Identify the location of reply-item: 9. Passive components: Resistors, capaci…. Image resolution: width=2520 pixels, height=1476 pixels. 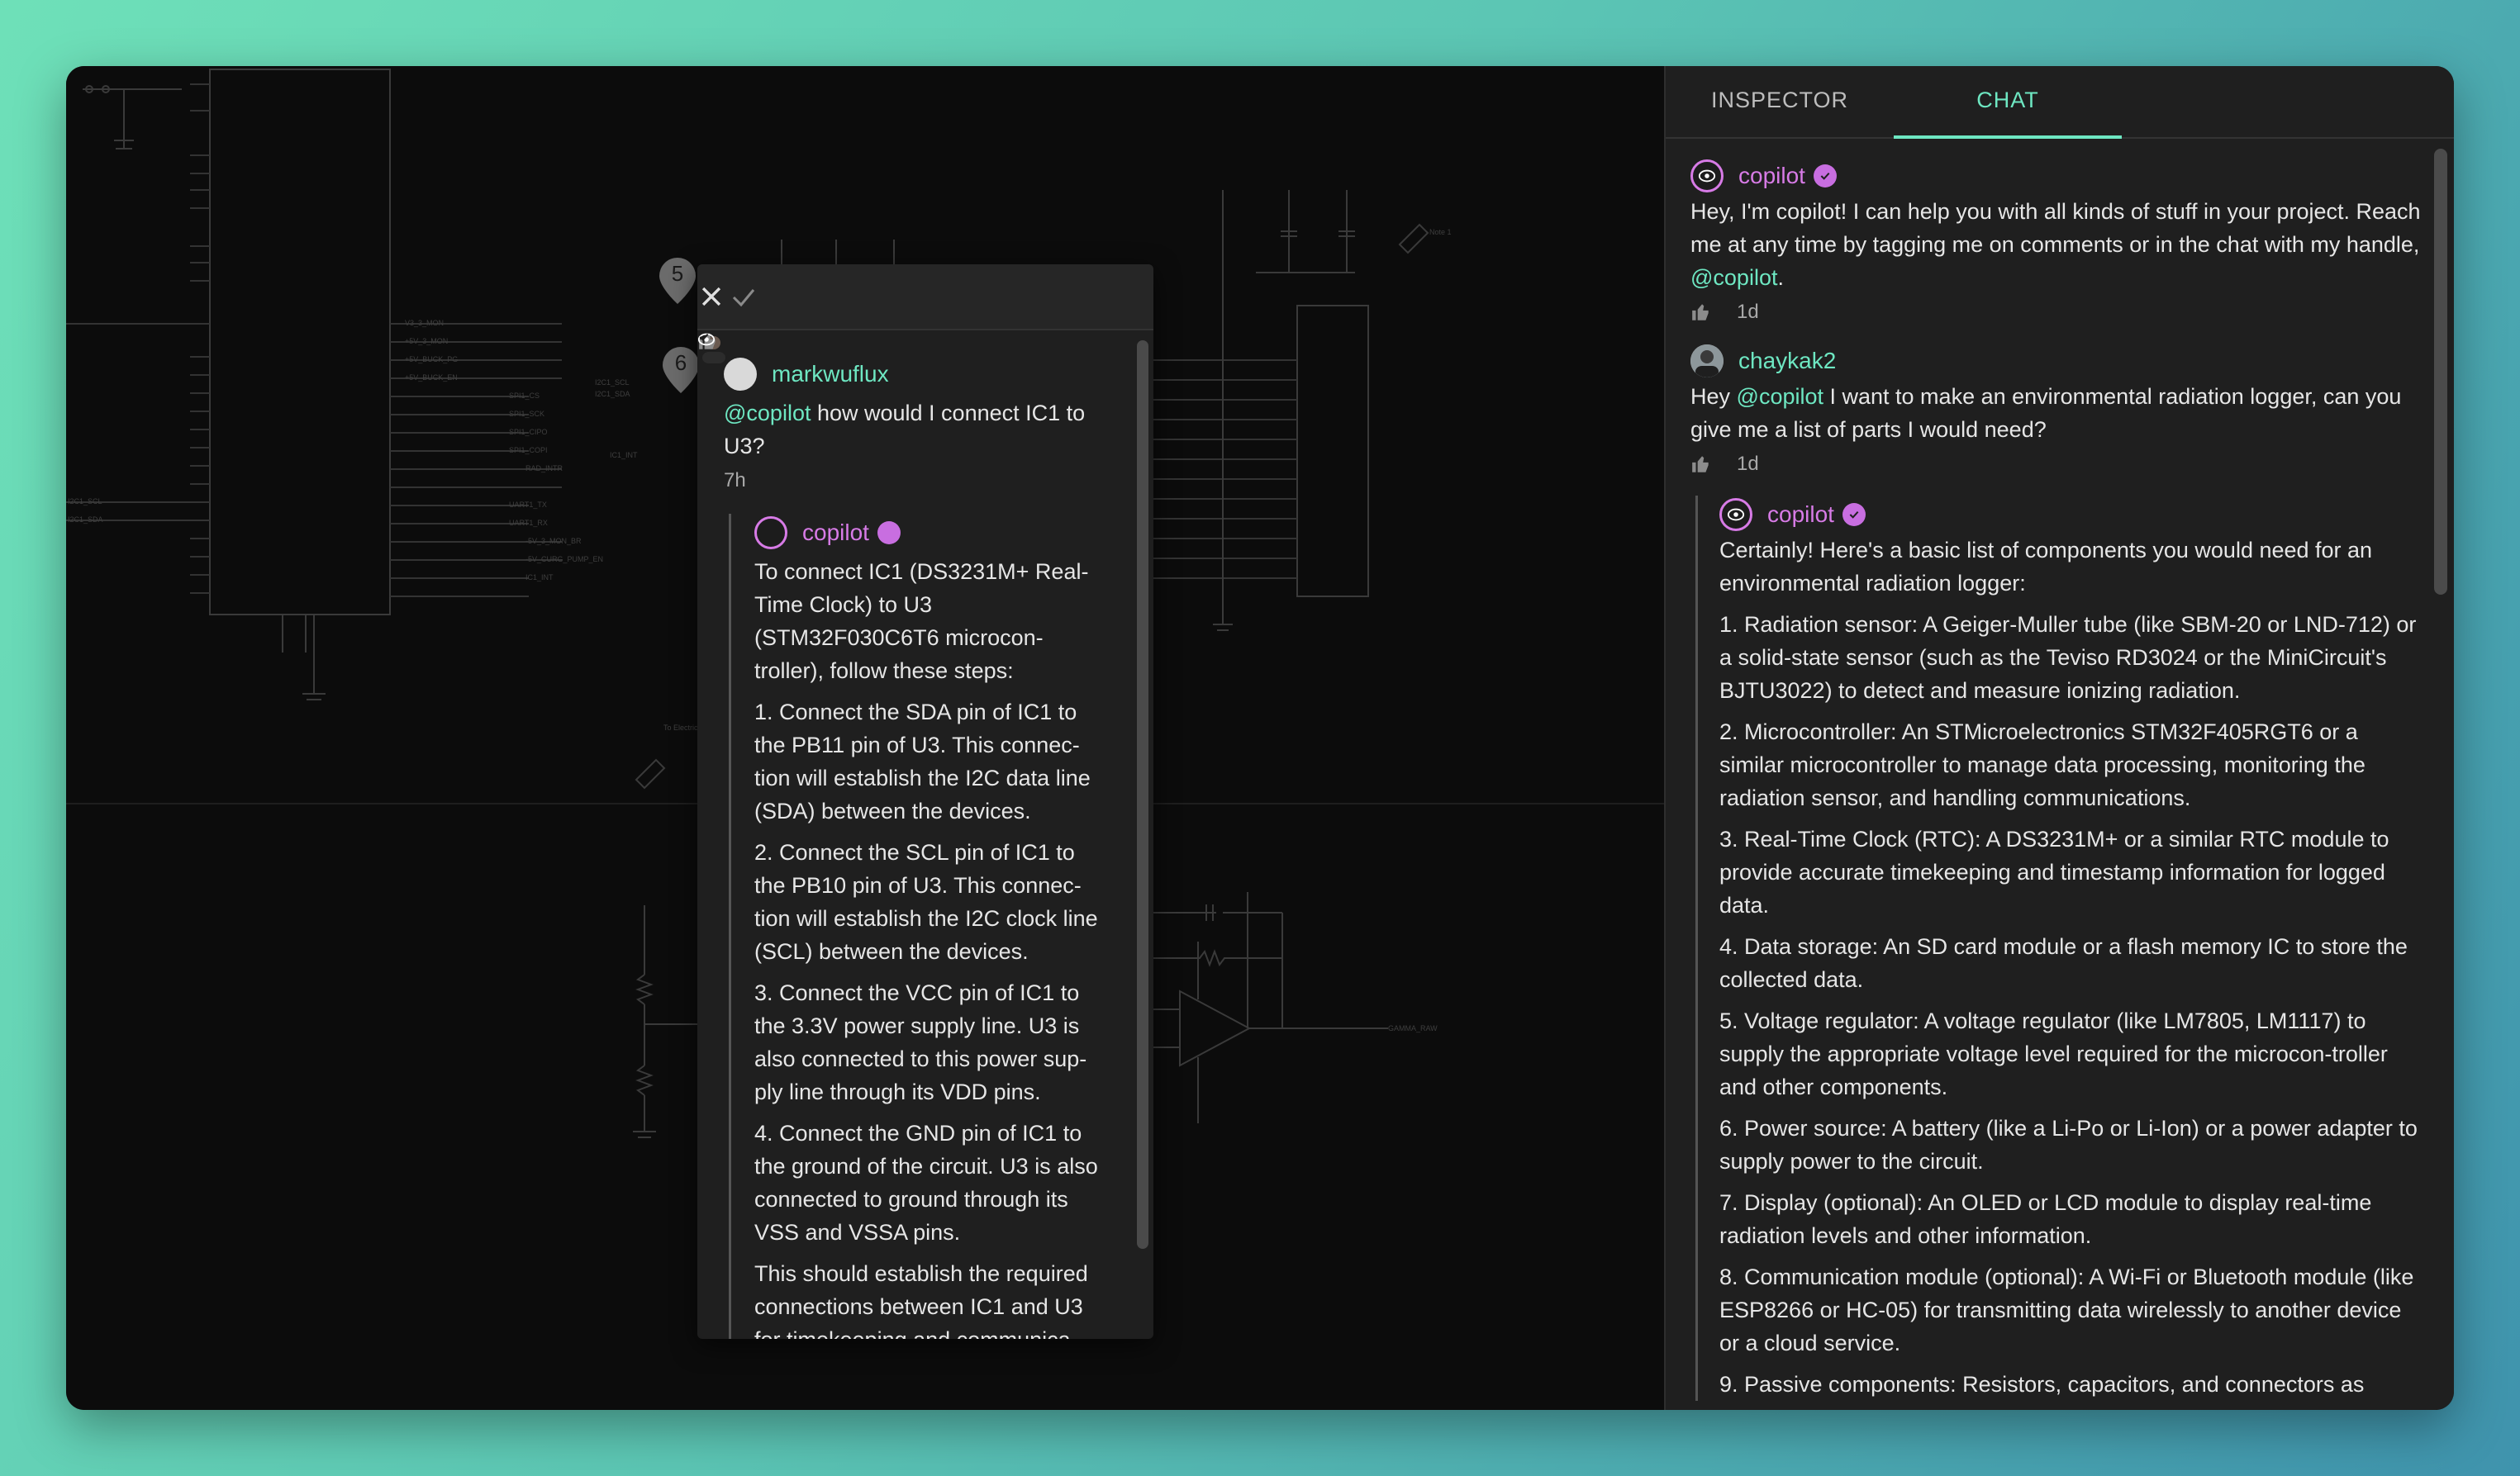
(2042, 1384).